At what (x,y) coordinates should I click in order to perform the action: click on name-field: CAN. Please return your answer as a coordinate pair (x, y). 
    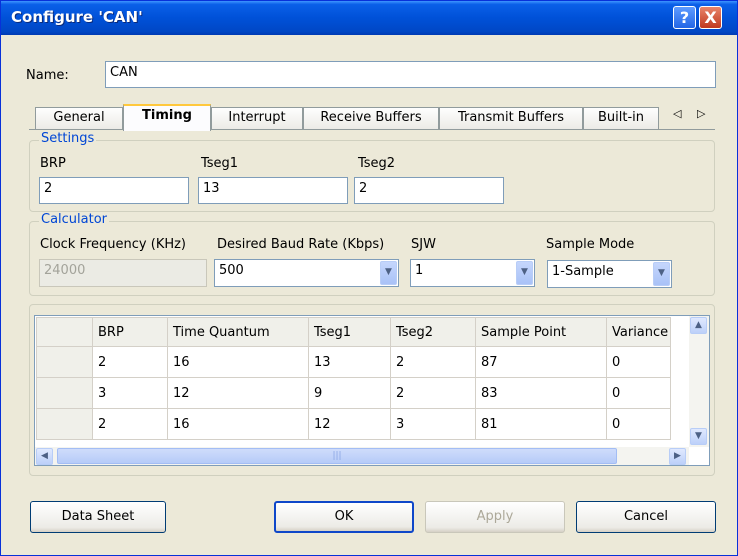
    Looking at the image, I should click on (410, 74).